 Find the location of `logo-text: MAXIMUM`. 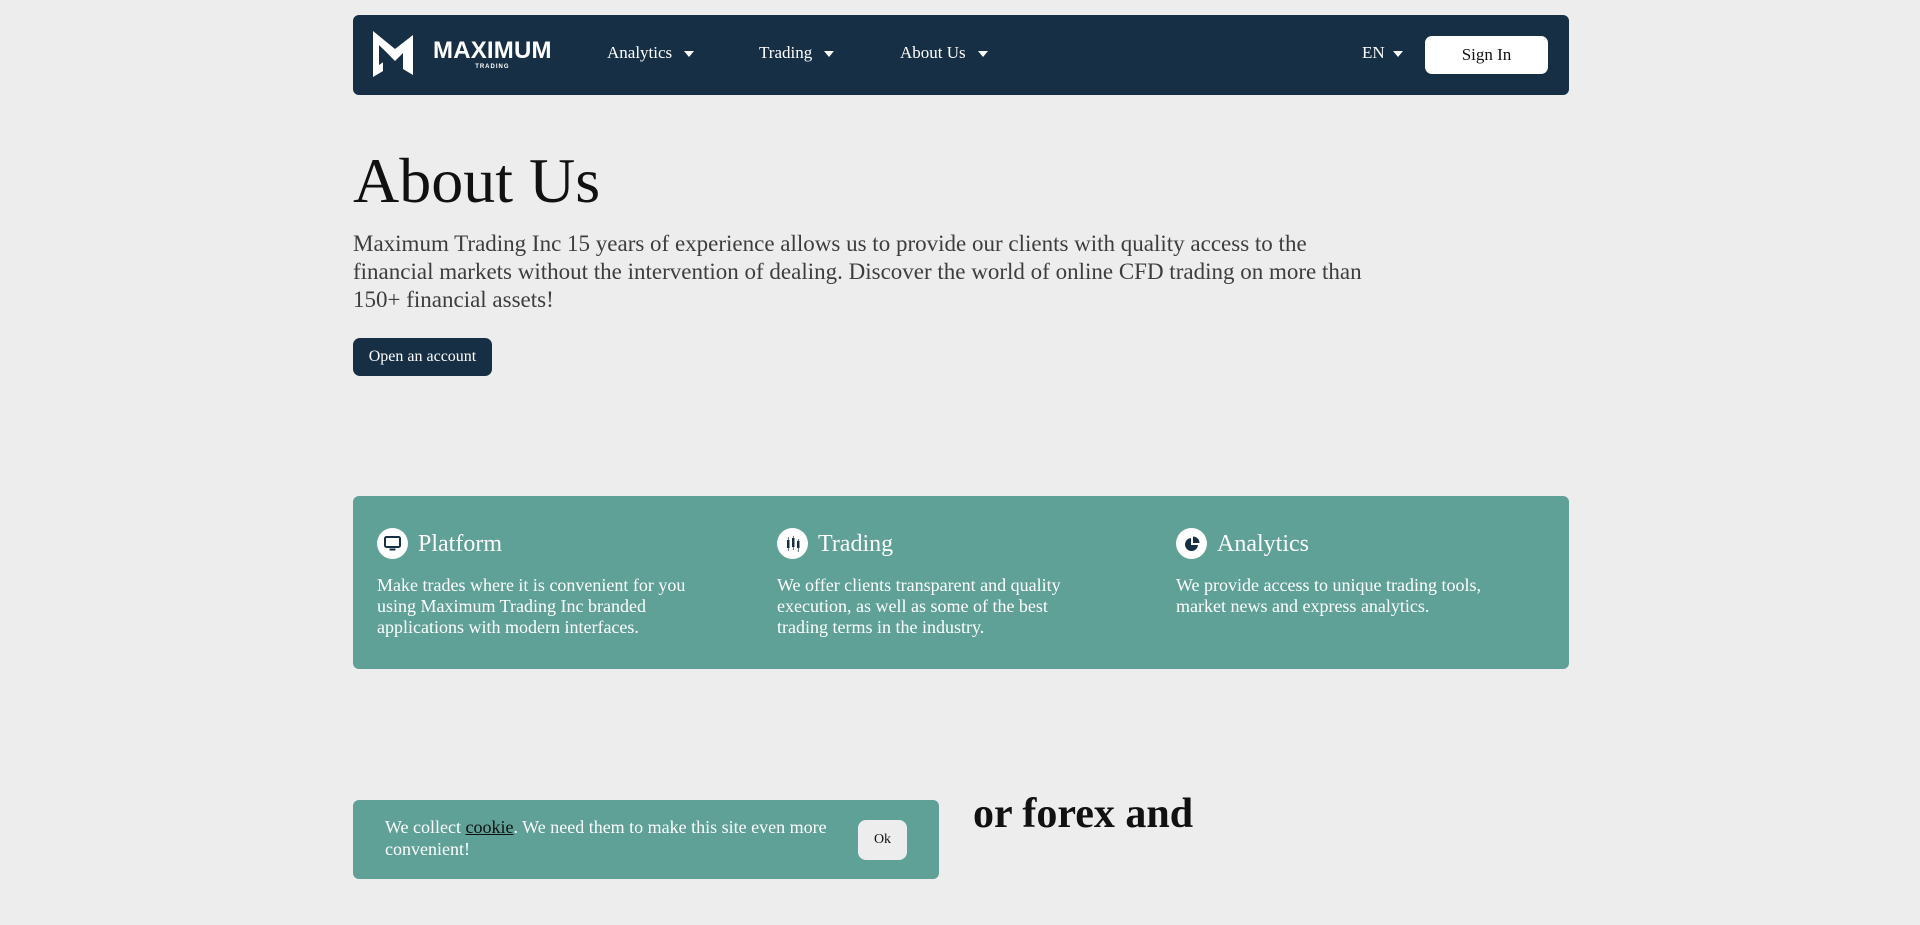

logo-text: MAXIMUM is located at coordinates (492, 50).